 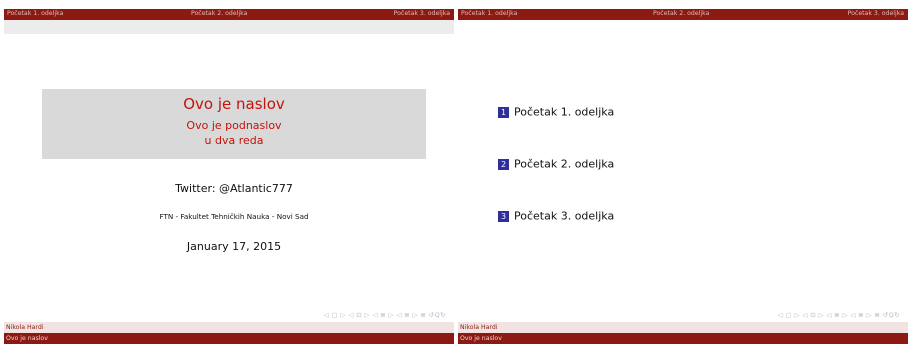 I want to click on presentation-subtitle-line1: Ovo je podnaslov, so click(x=234, y=125).